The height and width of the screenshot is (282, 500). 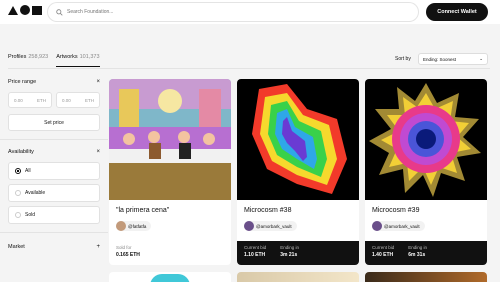 What do you see at coordinates (128, 255) in the screenshot?
I see `footer-value: 0.165 ETH` at bounding box center [128, 255].